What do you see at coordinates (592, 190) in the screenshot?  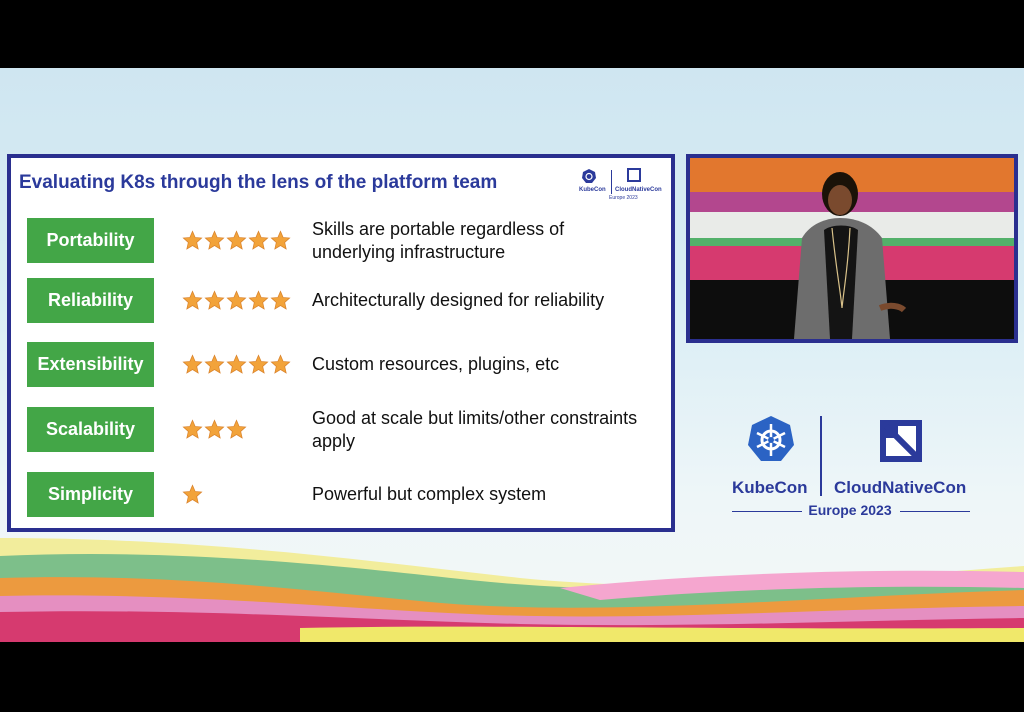 I see `mini-kubecon-text: KubeCon` at bounding box center [592, 190].